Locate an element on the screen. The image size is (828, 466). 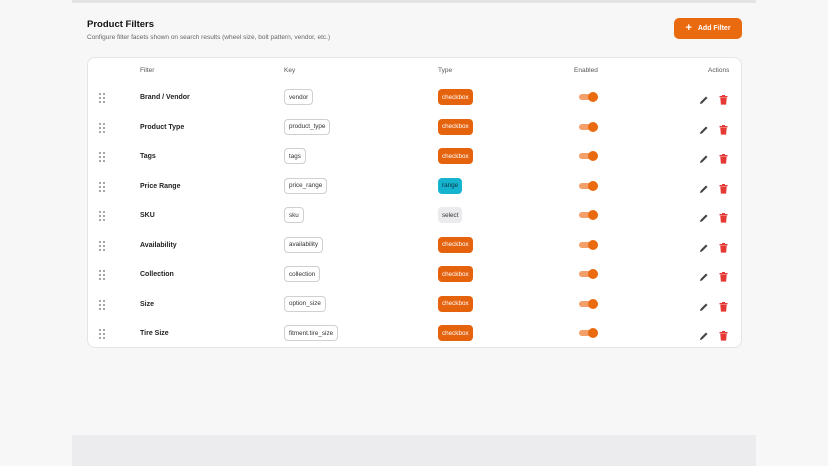
column-header-actions: Actions is located at coordinates (719, 70).